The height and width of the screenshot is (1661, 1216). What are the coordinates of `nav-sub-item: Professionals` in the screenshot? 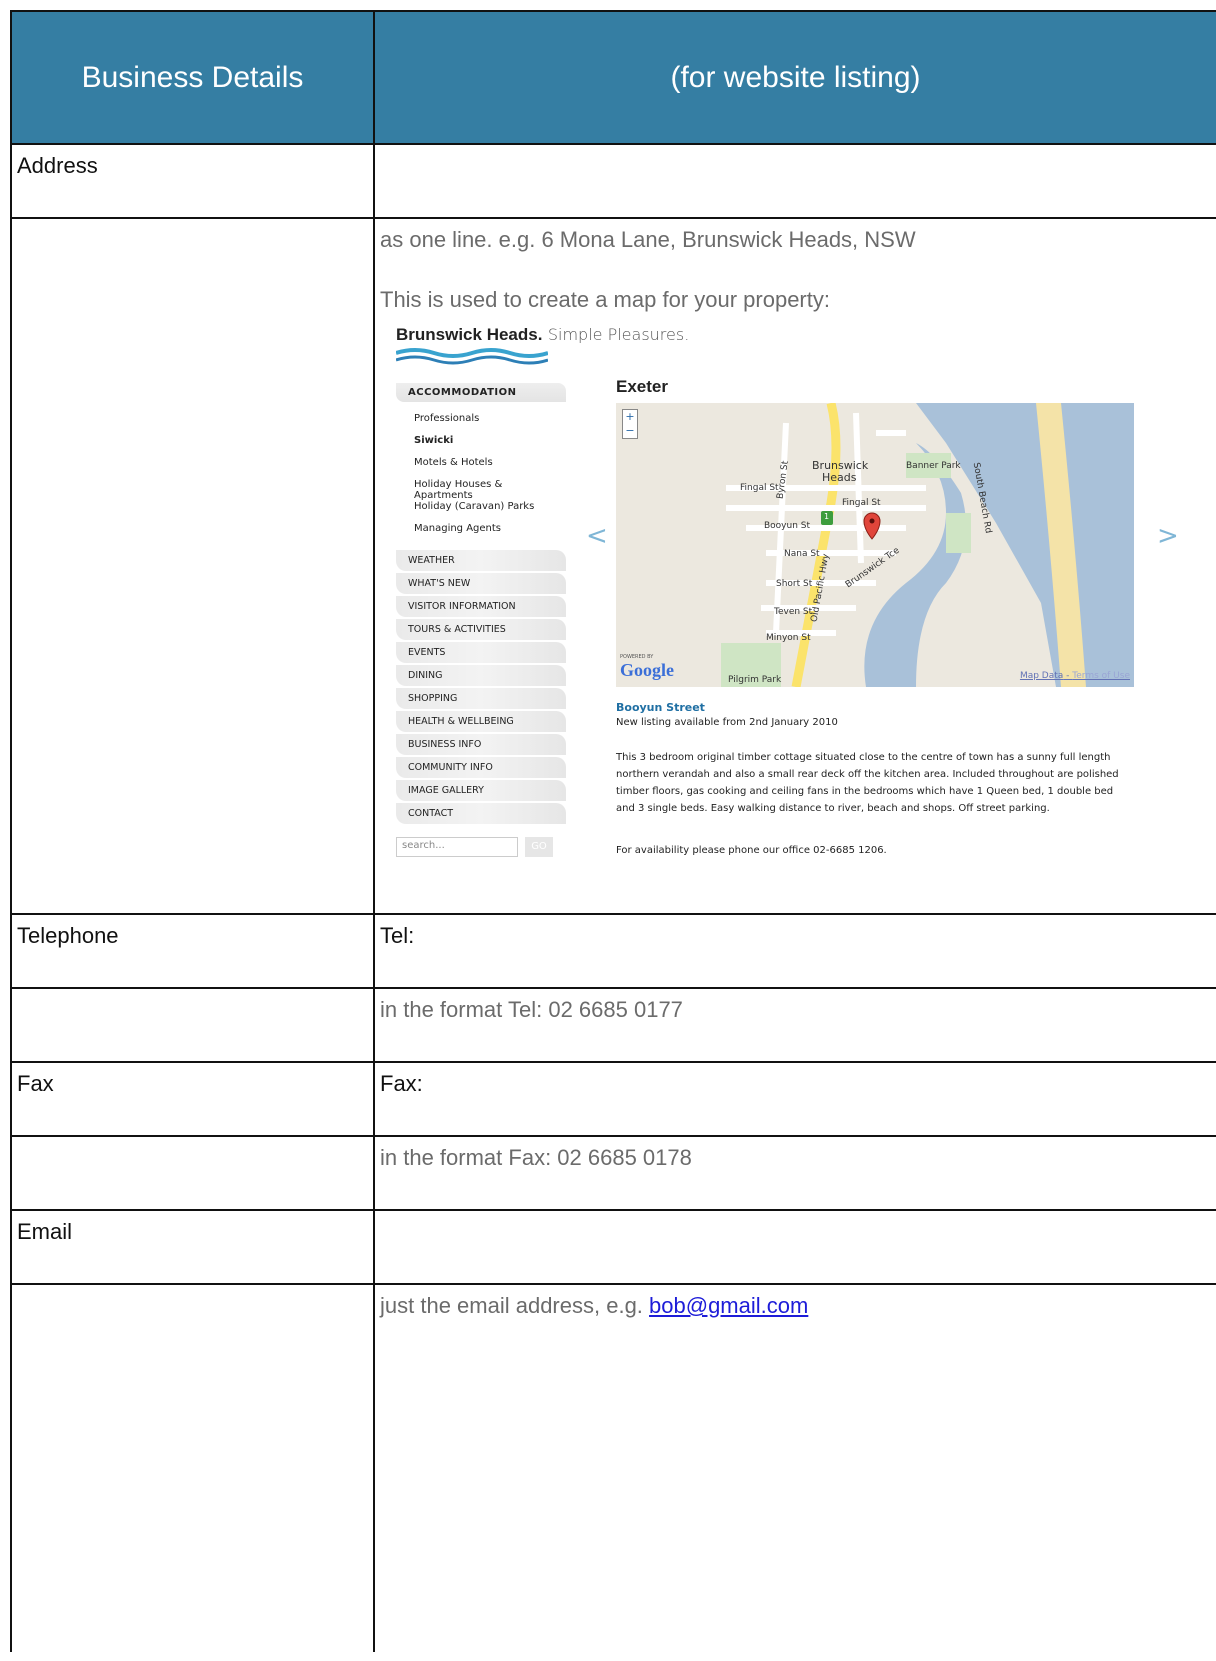 It's located at (447, 418).